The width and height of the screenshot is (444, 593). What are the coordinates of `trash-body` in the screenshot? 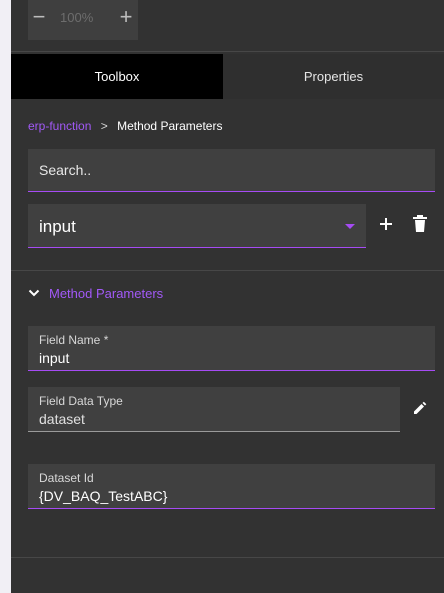 It's located at (420, 226).